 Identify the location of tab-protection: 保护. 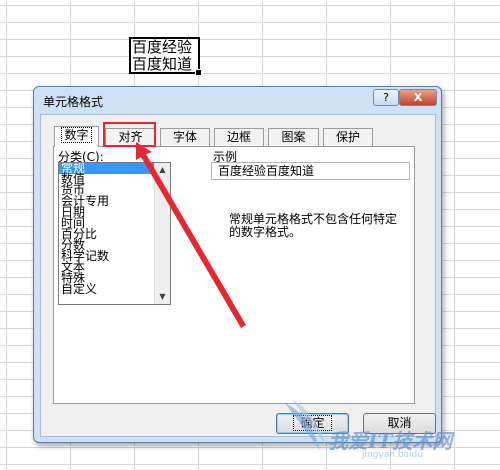
(348, 137).